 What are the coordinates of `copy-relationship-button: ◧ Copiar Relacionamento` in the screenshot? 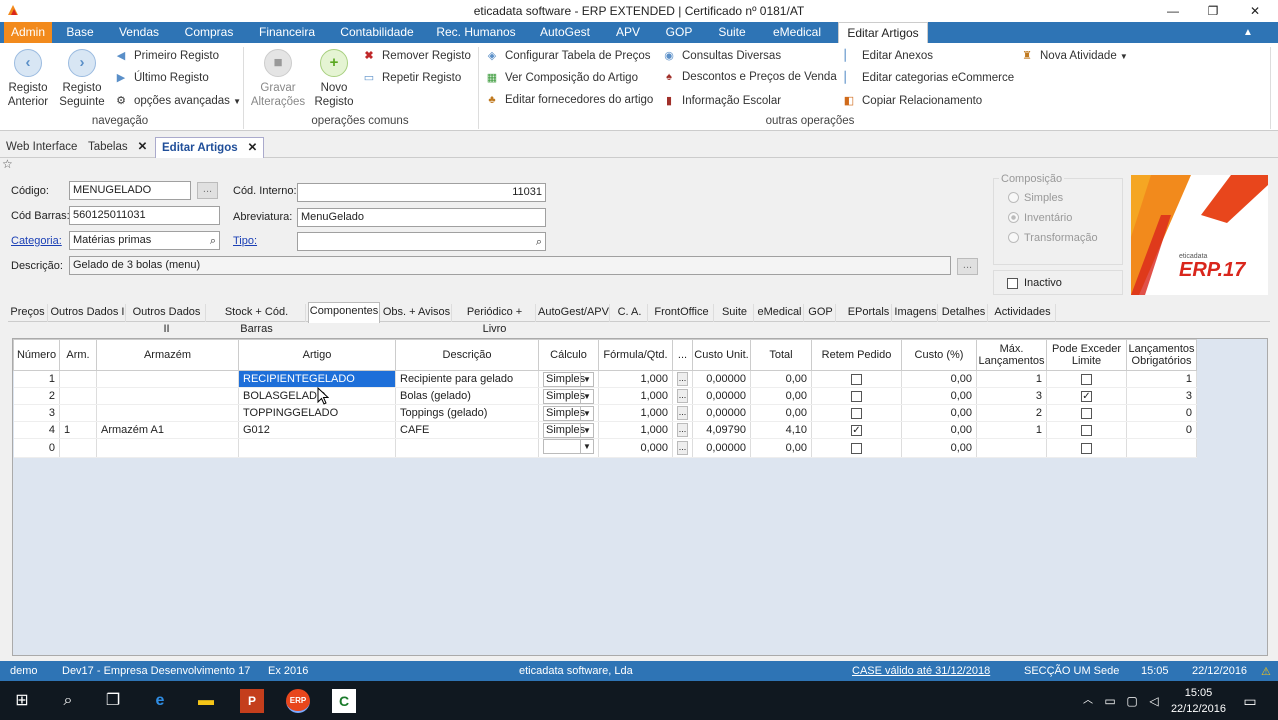 It's located at (912, 100).